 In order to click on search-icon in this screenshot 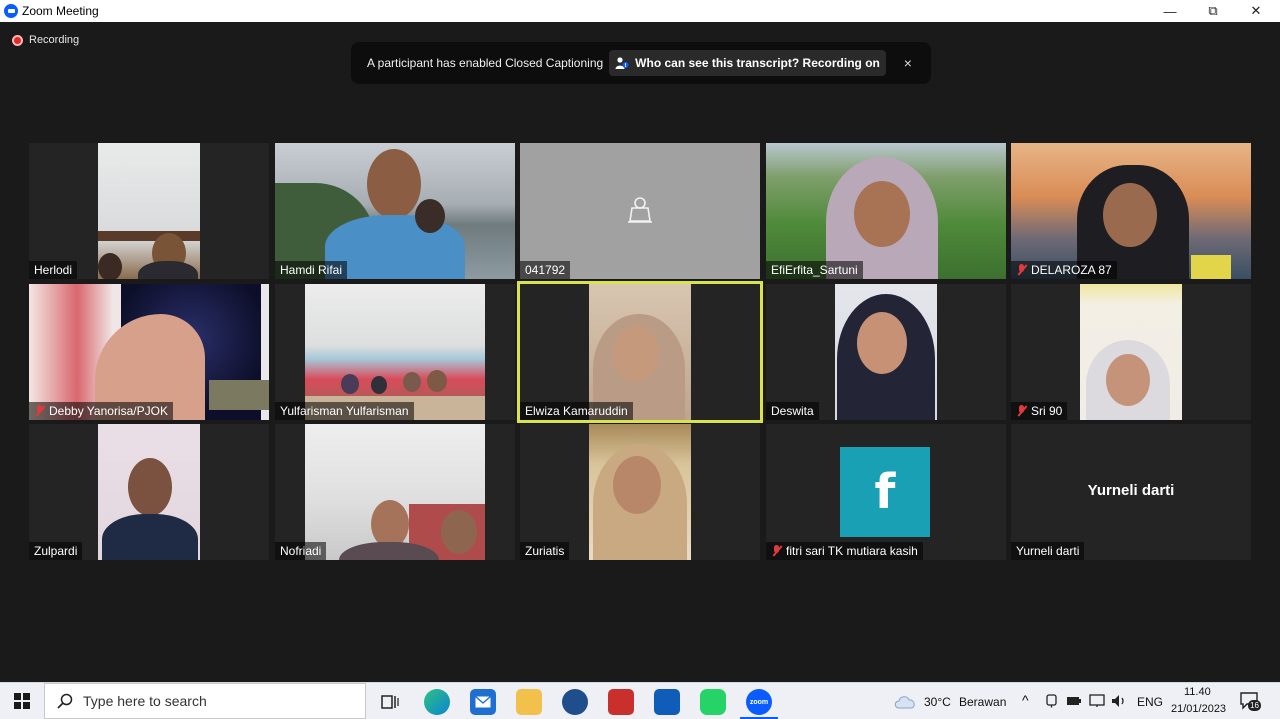, I will do `click(65, 701)`.